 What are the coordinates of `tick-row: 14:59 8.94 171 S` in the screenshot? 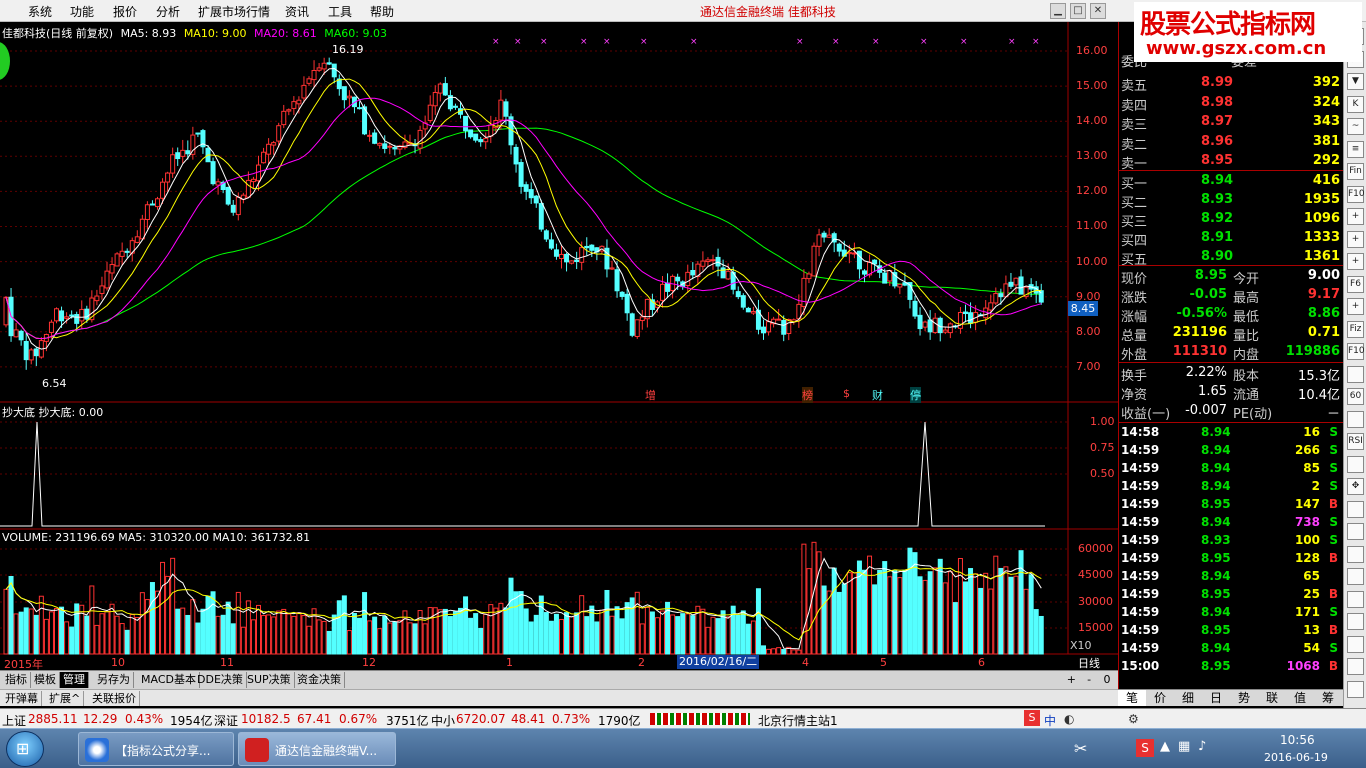 It's located at (1231, 613).